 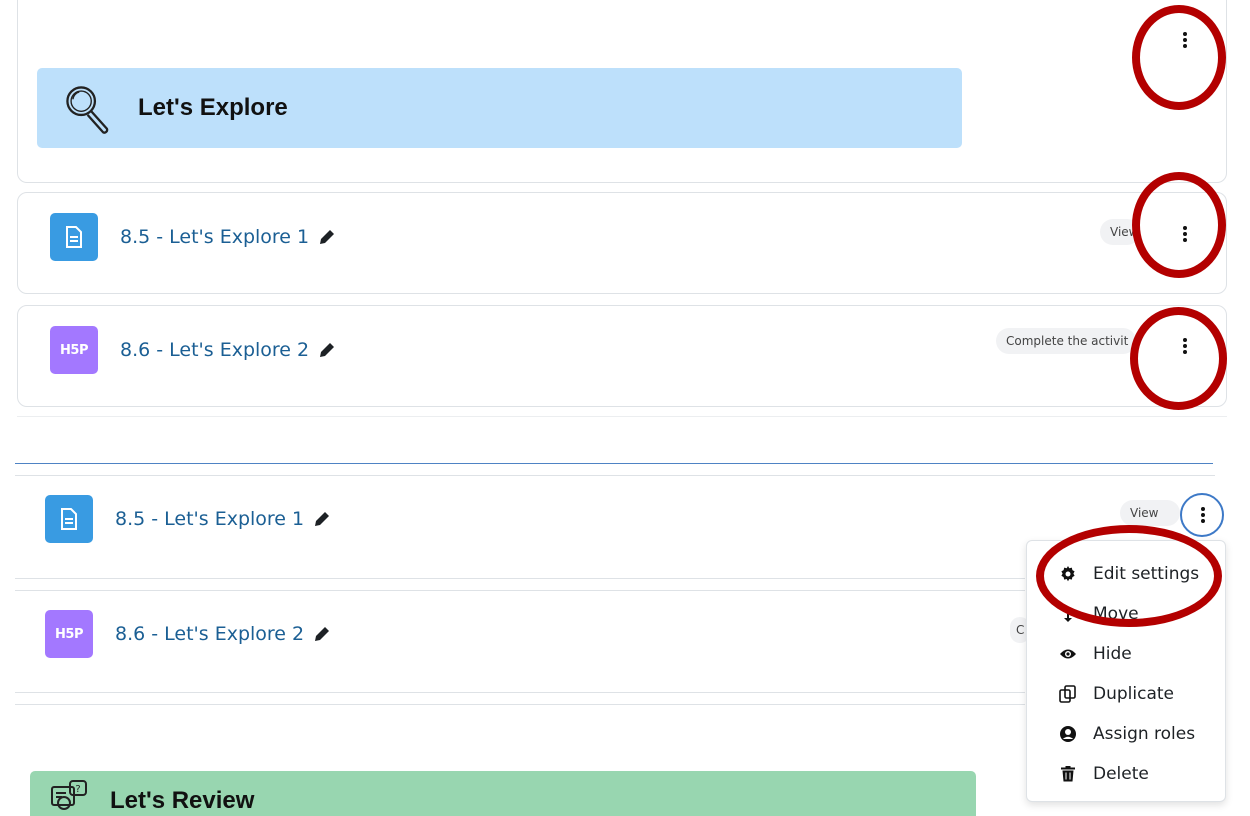 I want to click on eye-icon, so click(x=1068, y=654).